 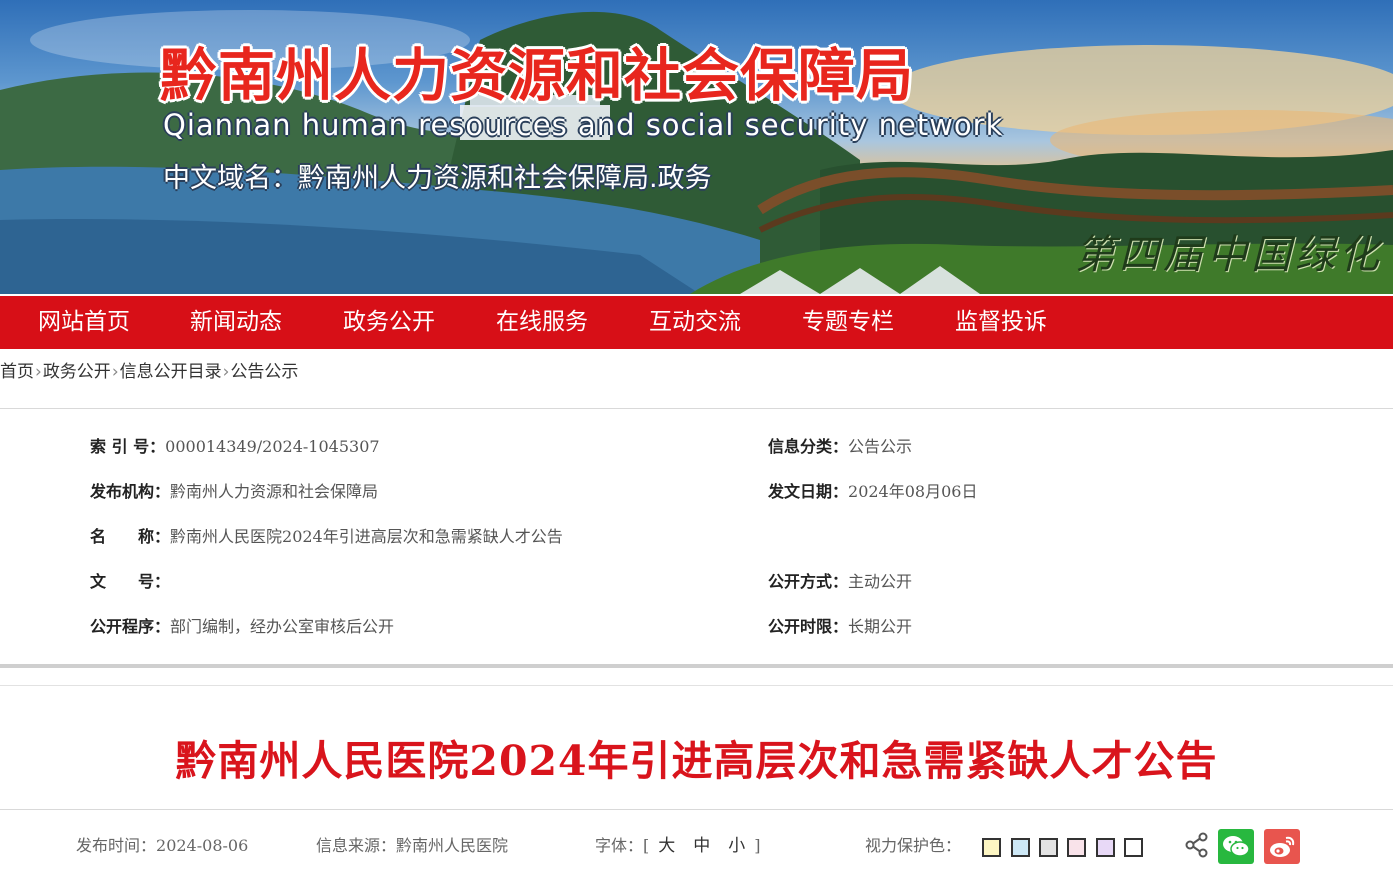 I want to click on meta-procedure: 公开程序：部门编制，经办公室审核后公开, so click(x=242, y=627).